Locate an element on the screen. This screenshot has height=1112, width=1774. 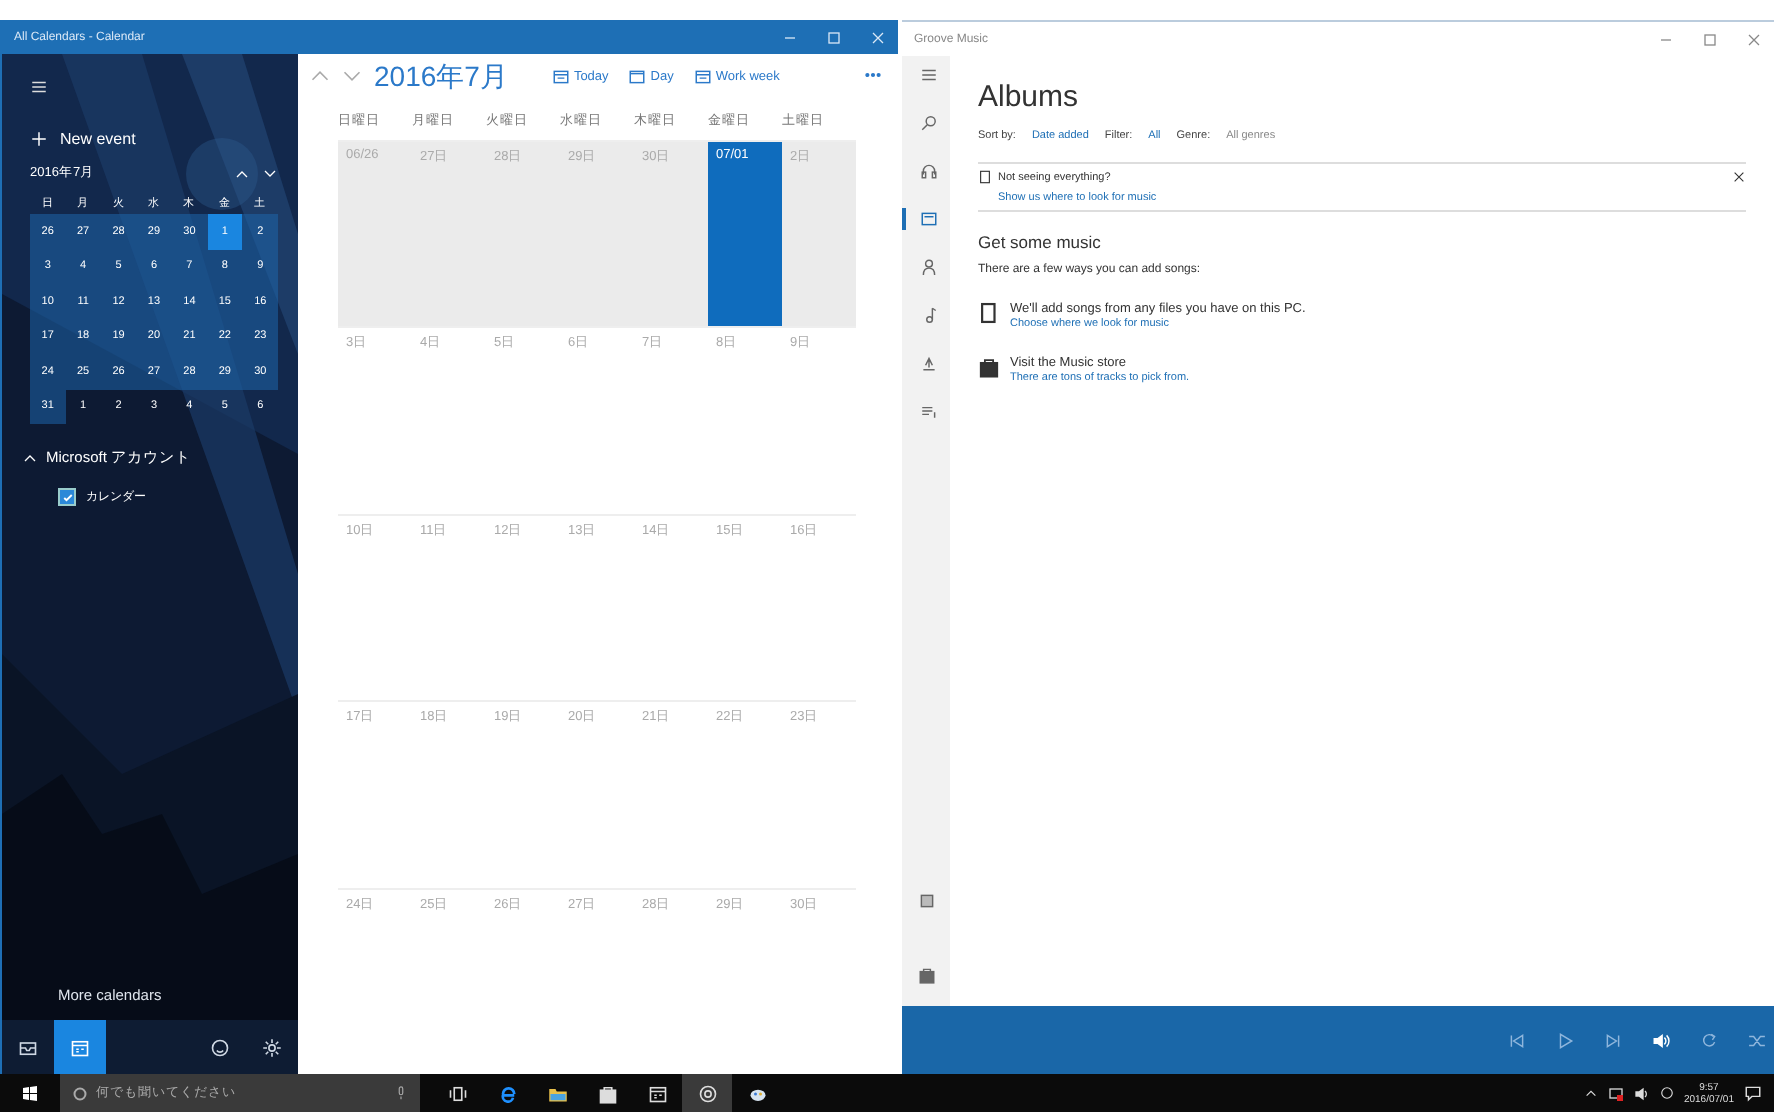
next-button is located at coordinates (1613, 1040).